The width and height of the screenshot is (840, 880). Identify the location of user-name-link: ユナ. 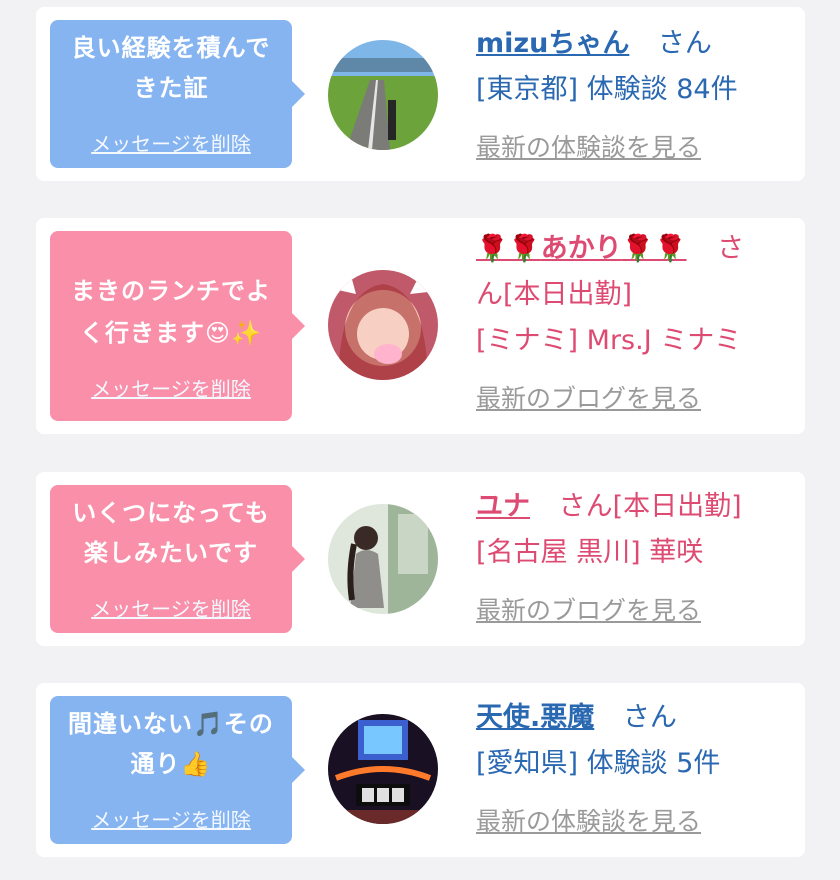
(503, 506).